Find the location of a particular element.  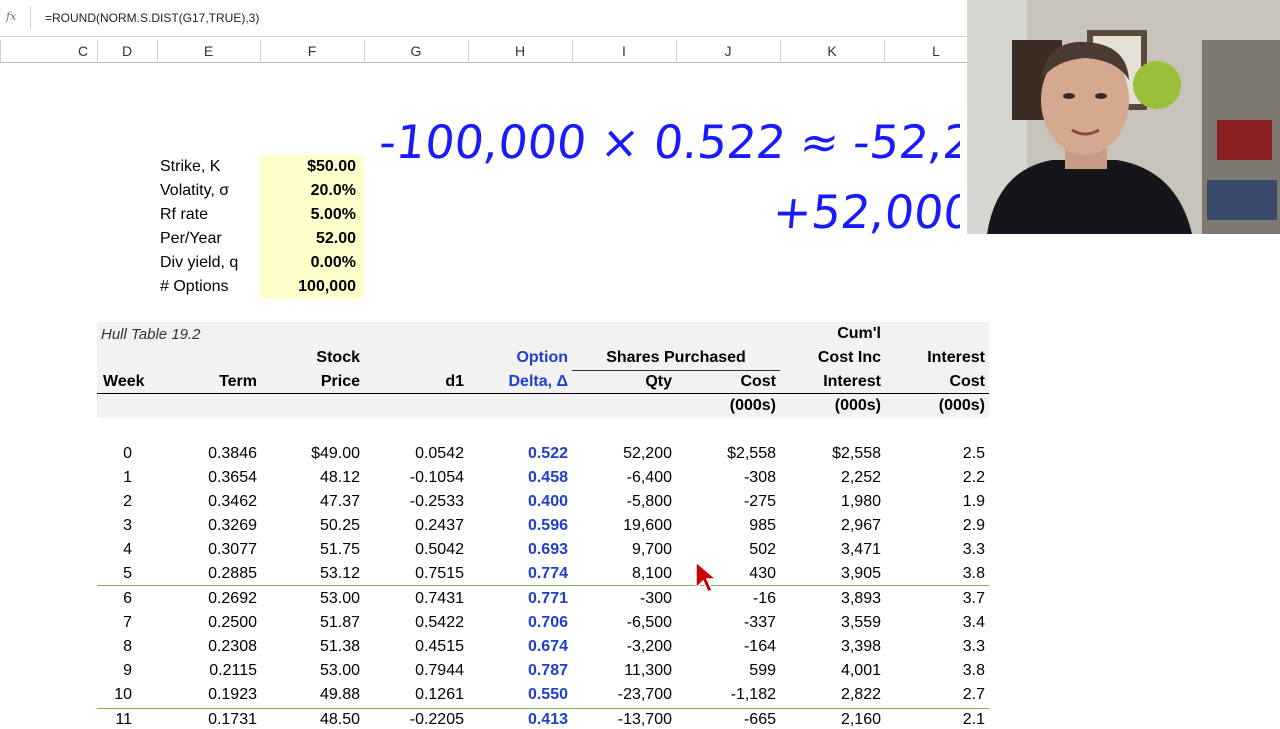

hdr-option-2: Delta, Δ is located at coordinates (518, 382).